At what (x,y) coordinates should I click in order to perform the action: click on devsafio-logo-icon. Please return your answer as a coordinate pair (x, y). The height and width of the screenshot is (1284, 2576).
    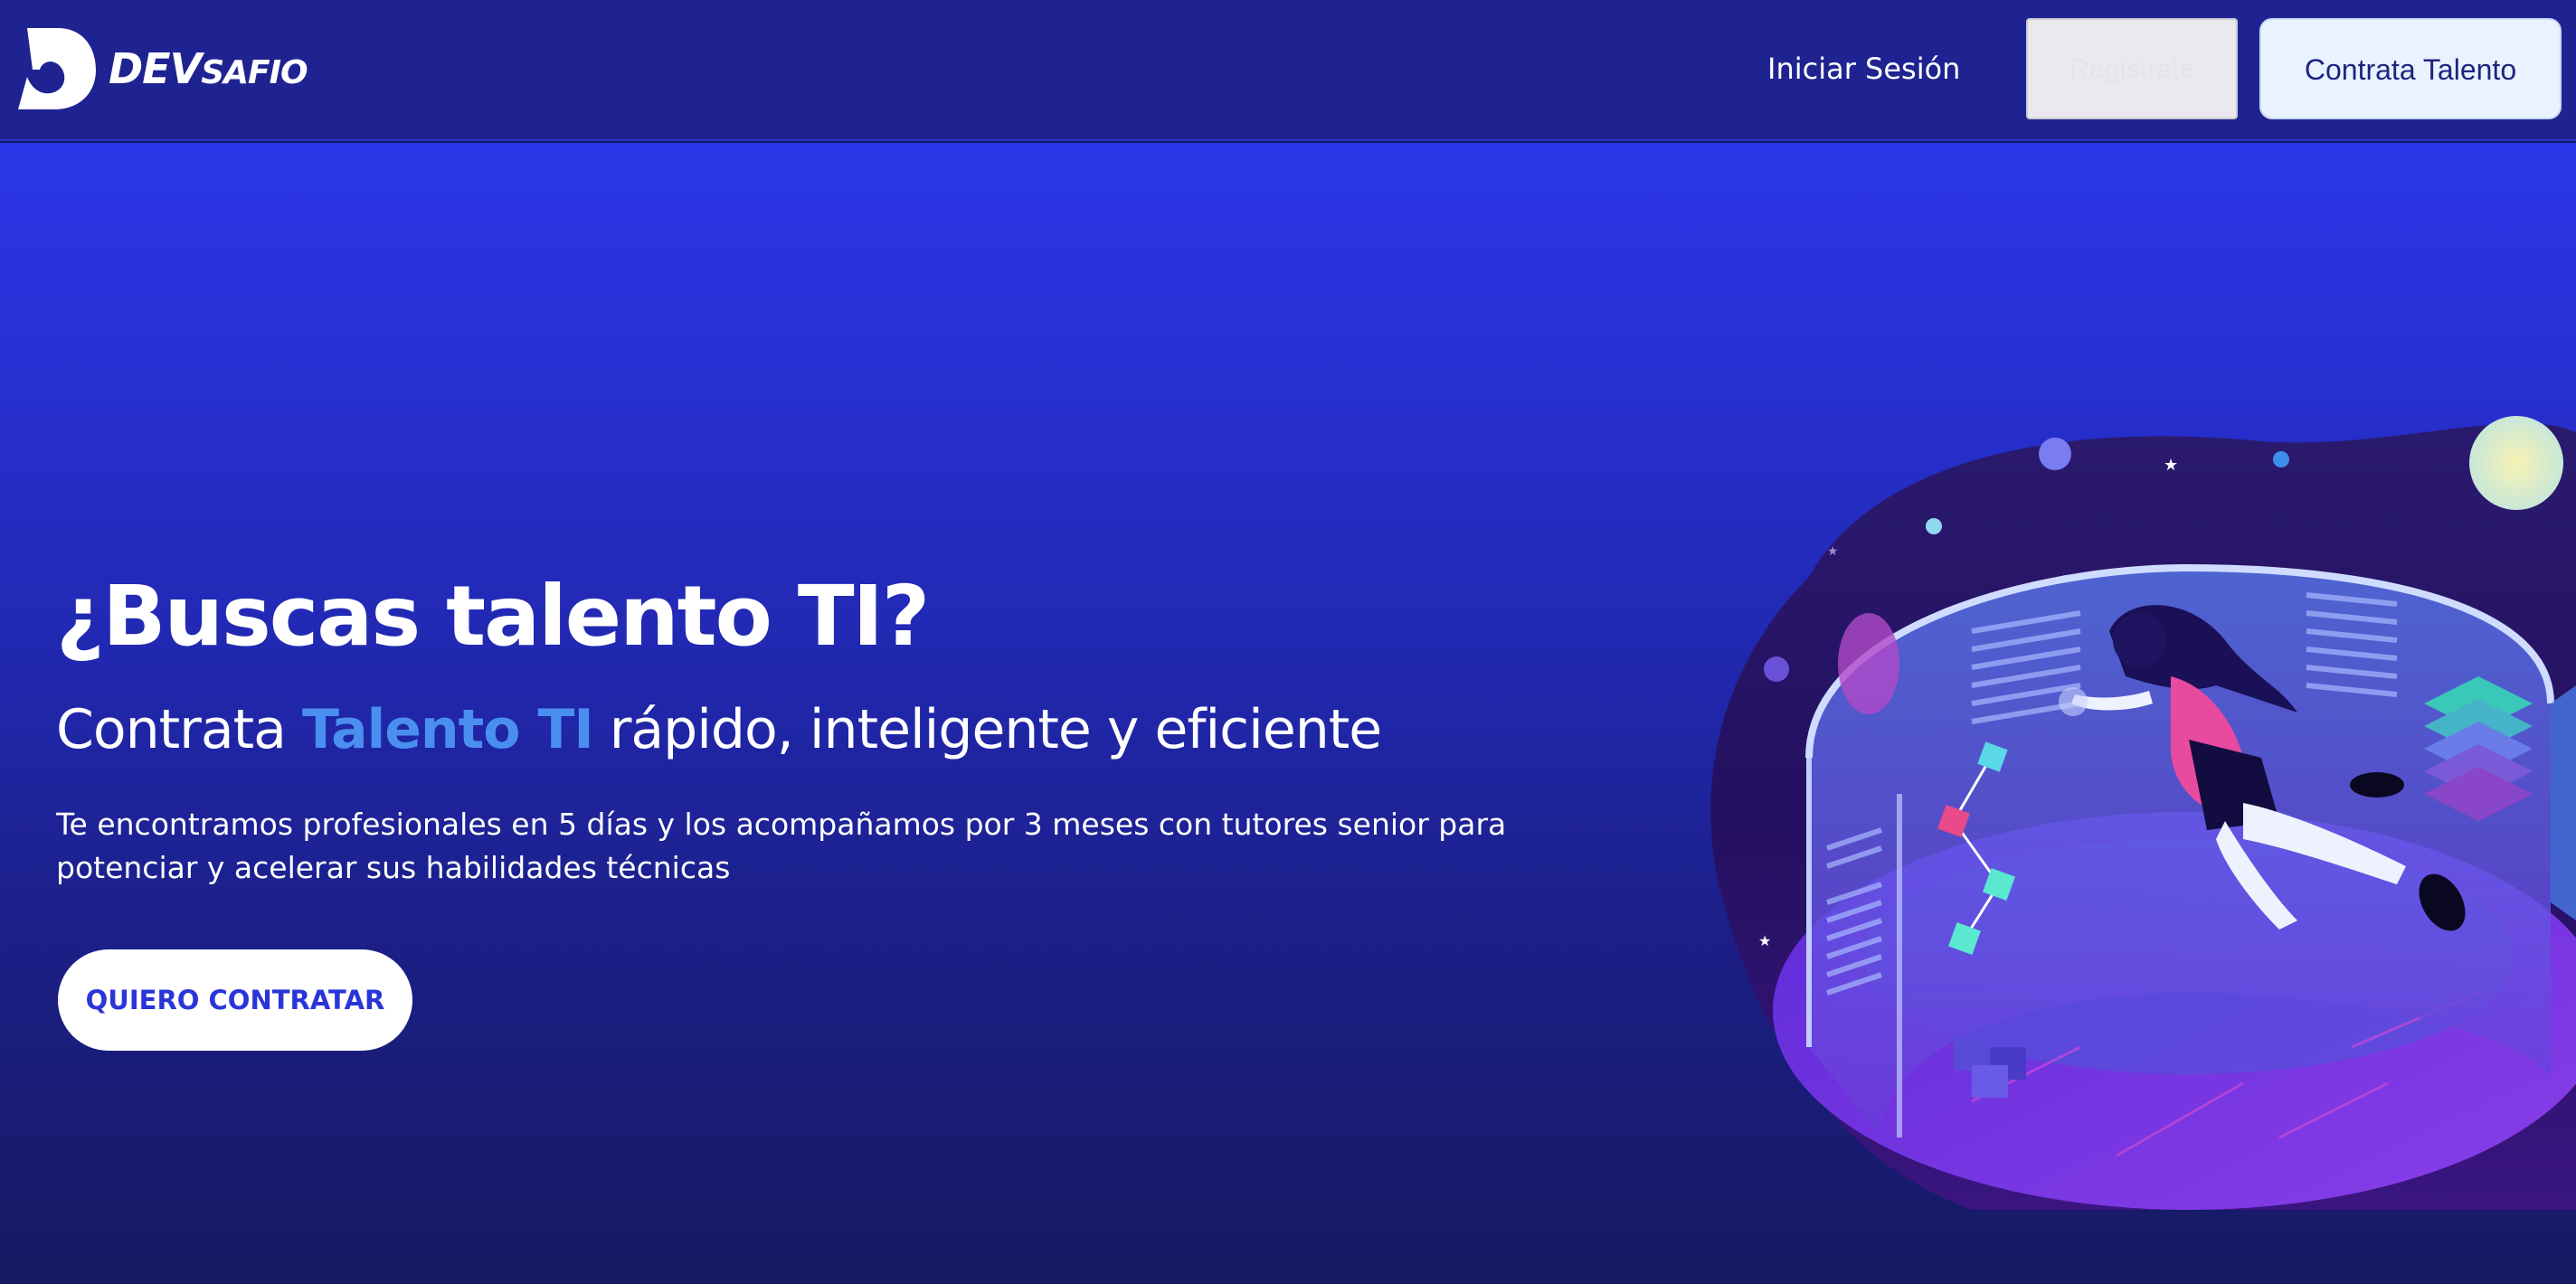
    Looking at the image, I should click on (57, 68).